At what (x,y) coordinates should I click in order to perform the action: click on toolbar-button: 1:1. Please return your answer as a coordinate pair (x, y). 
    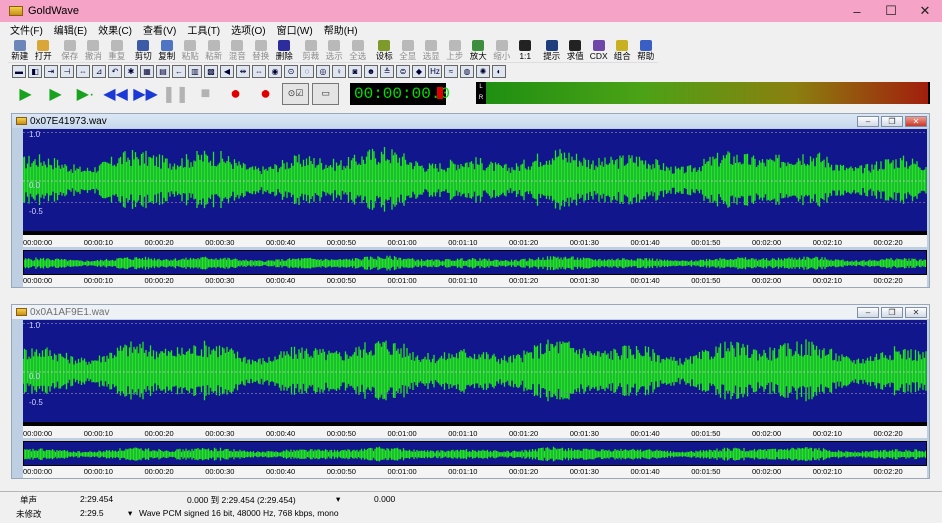
    Looking at the image, I should click on (526, 50).